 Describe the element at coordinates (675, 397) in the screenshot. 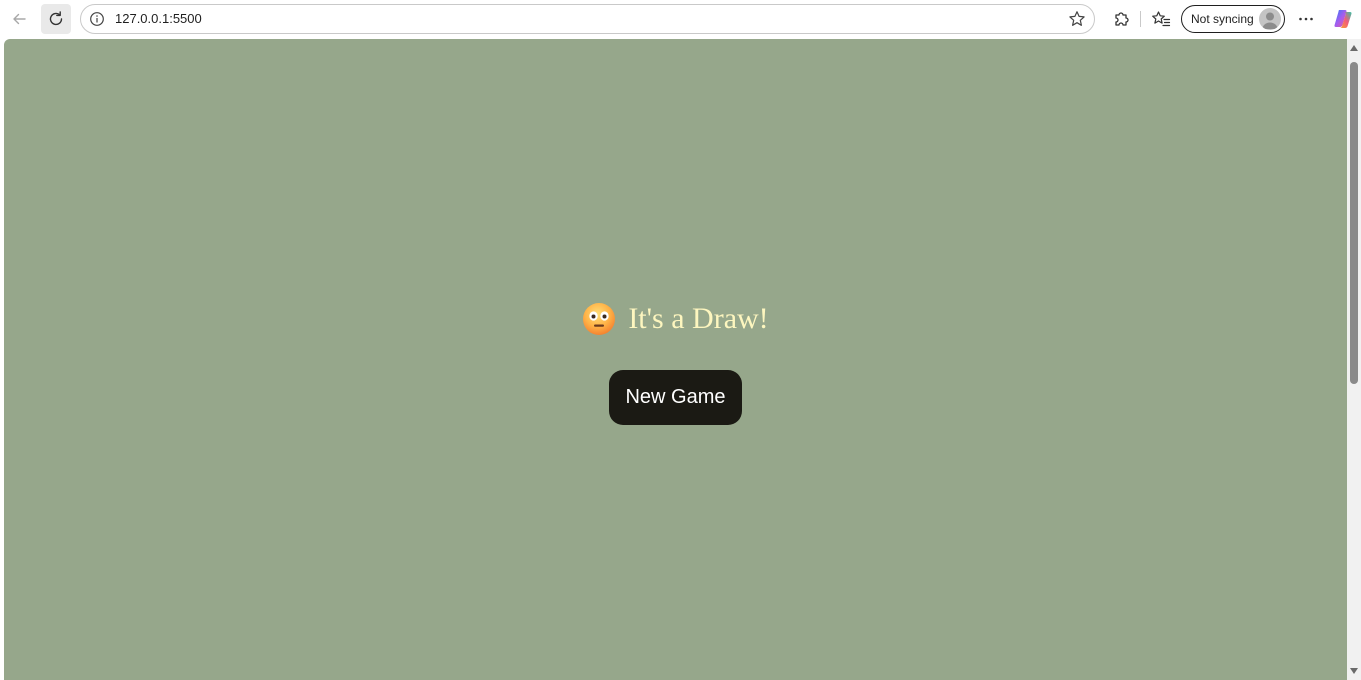

I see `new-game-button: New Game` at that location.